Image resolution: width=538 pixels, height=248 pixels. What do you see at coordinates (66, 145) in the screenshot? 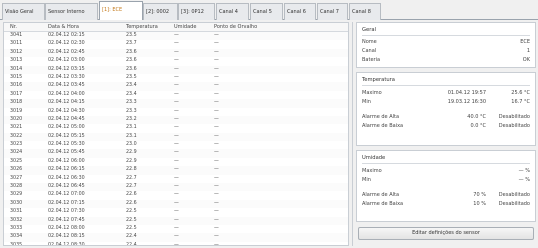
I see `row-datetime: 02.04.12 05:30` at bounding box center [66, 145].